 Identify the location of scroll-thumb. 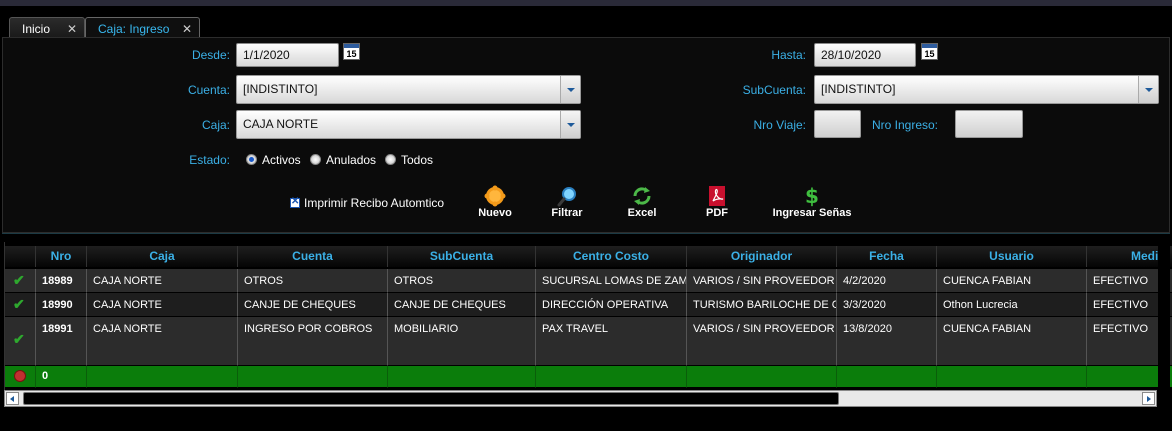
(431, 398).